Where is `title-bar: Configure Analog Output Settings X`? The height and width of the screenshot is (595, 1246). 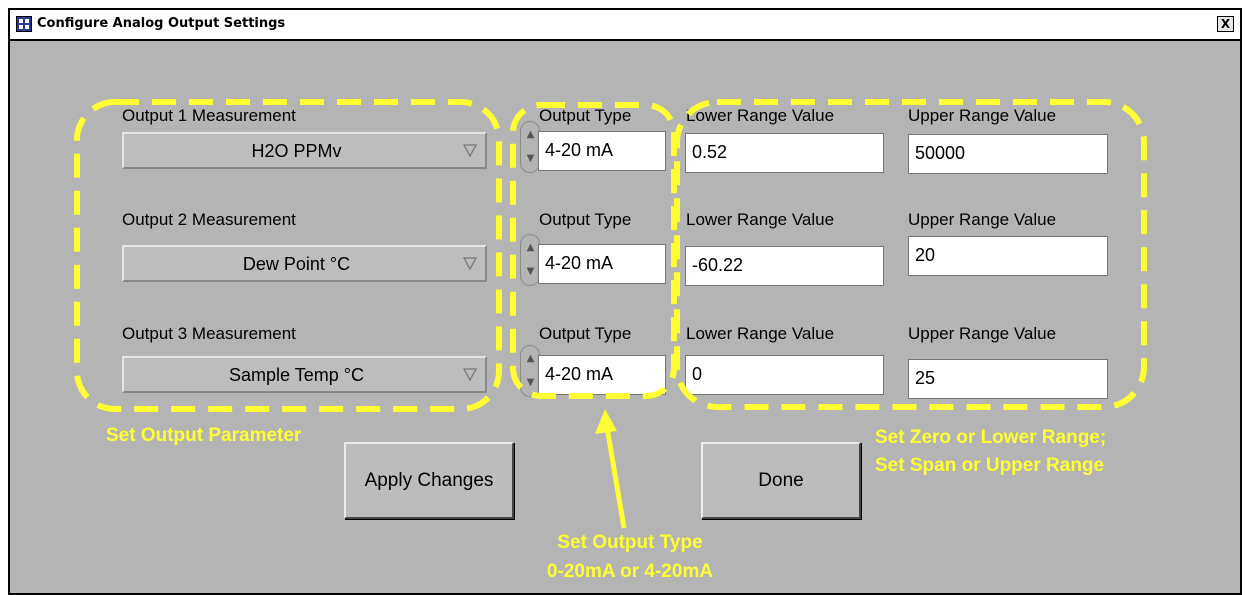
title-bar: Configure Analog Output Settings X is located at coordinates (625, 25).